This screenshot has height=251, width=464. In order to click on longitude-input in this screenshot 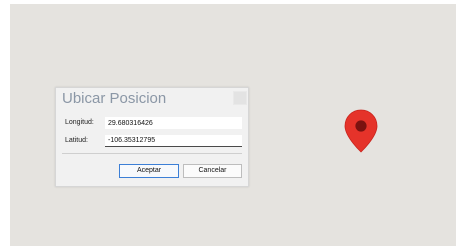, I will do `click(173, 123)`.